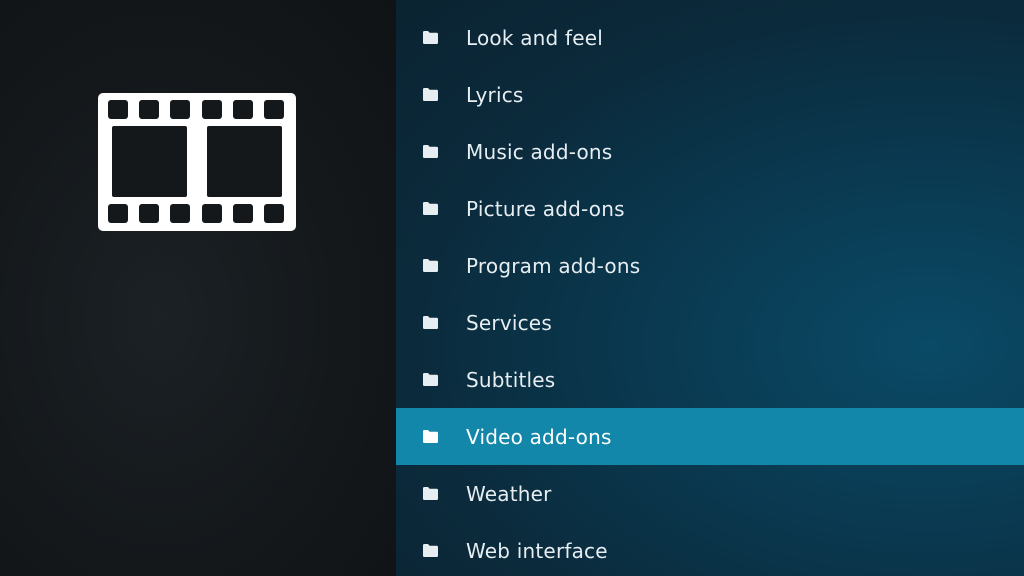 This screenshot has height=576, width=1024. I want to click on menu-item-weather: Weather, so click(710, 493).